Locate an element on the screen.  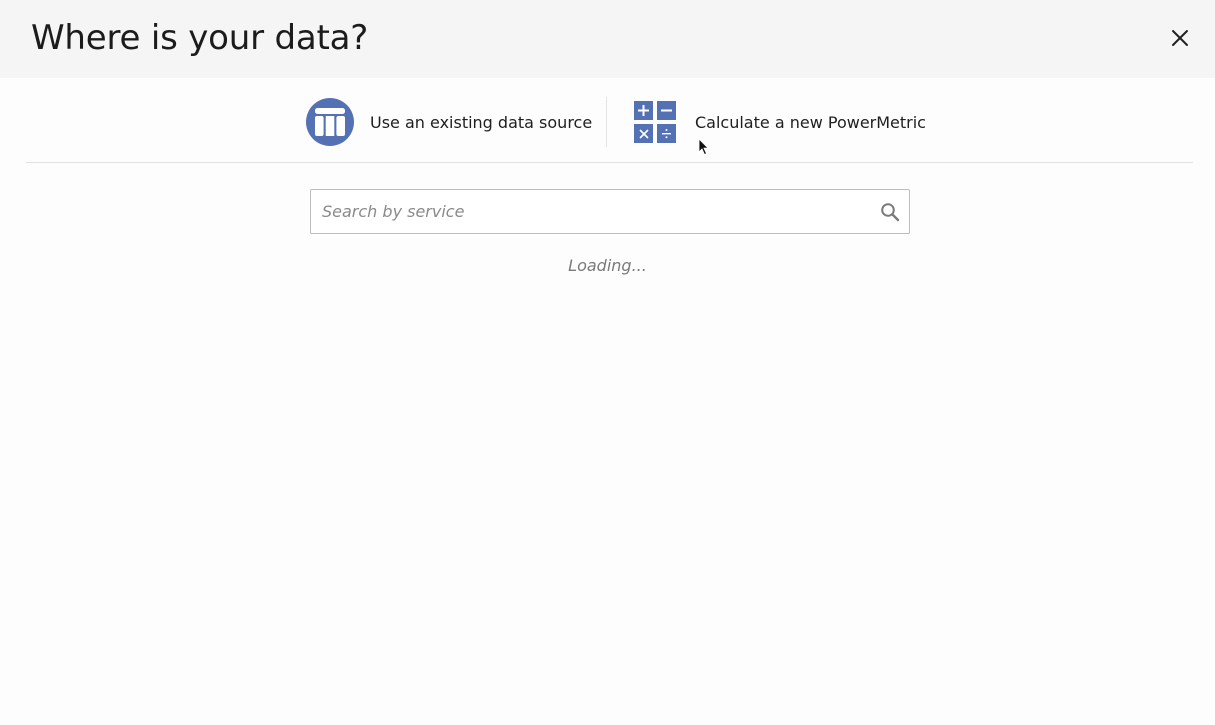
close-button is located at coordinates (1180, 38).